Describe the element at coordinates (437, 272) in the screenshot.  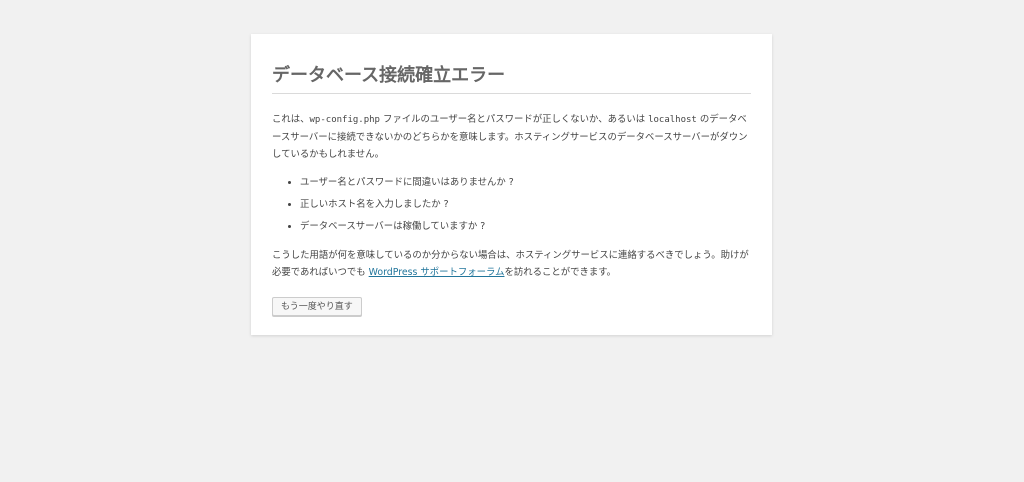
I see `support-forum-link: WordPress サポートフォーラム` at that location.